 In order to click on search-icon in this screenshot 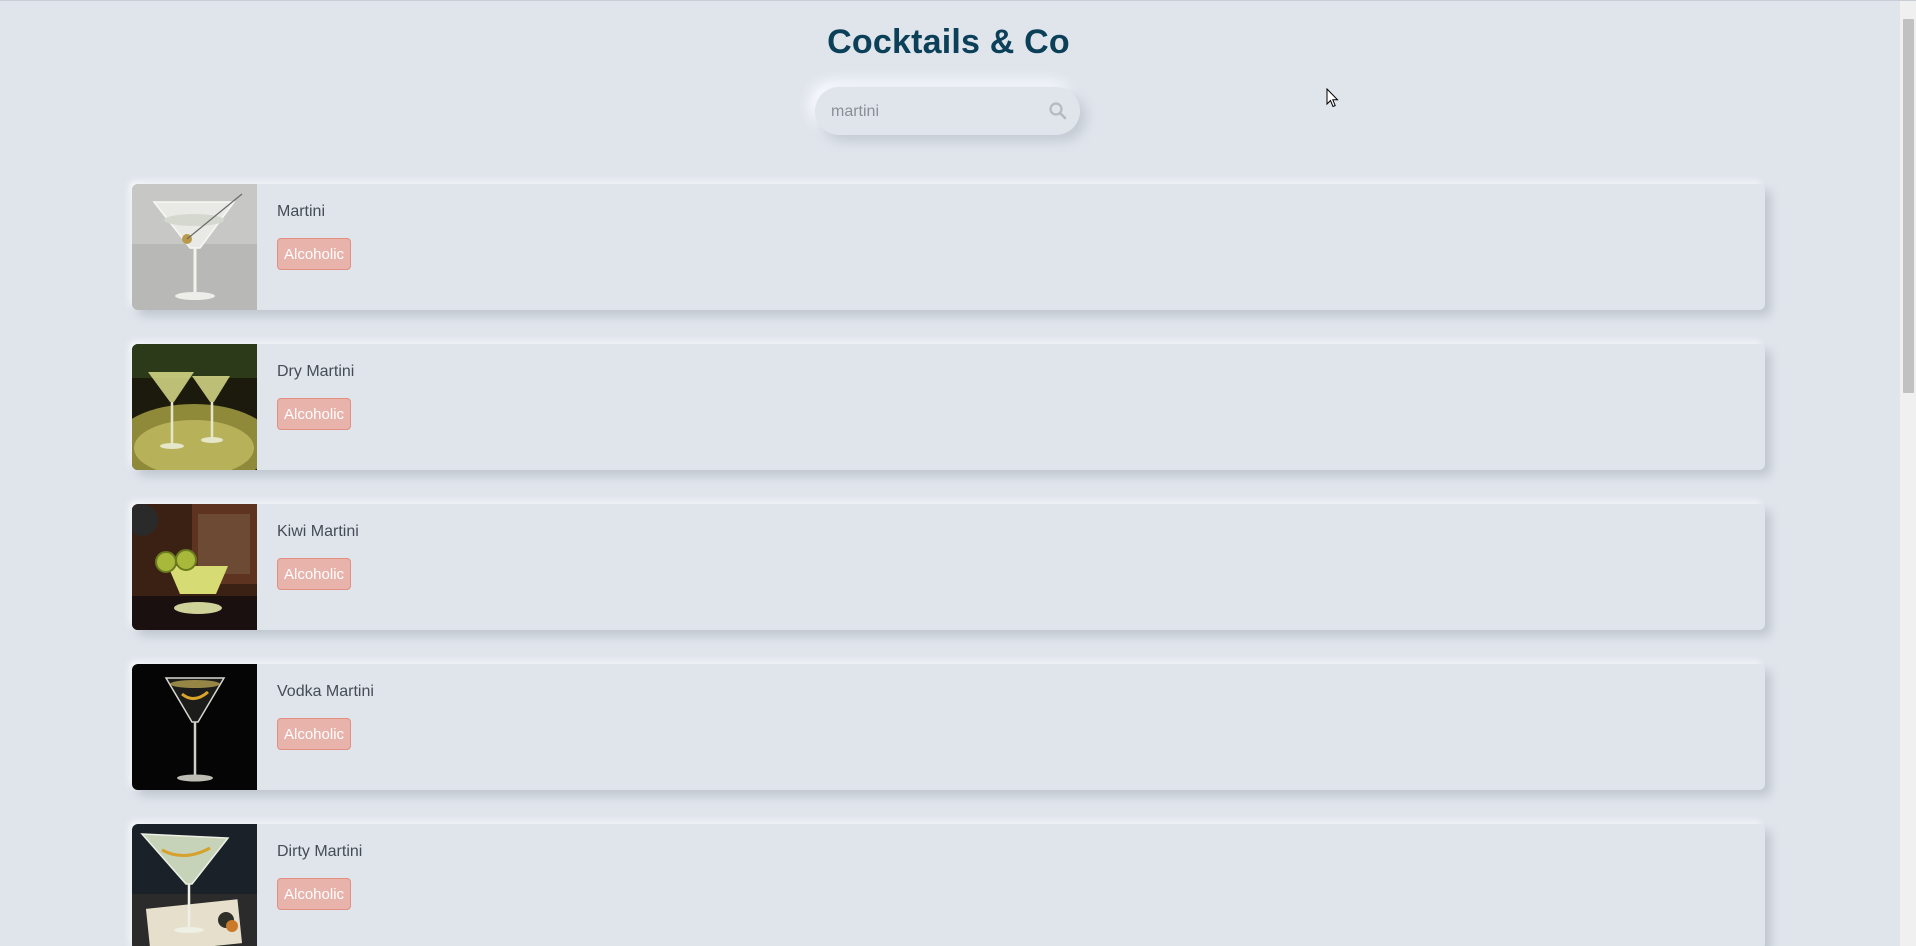, I will do `click(1058, 111)`.